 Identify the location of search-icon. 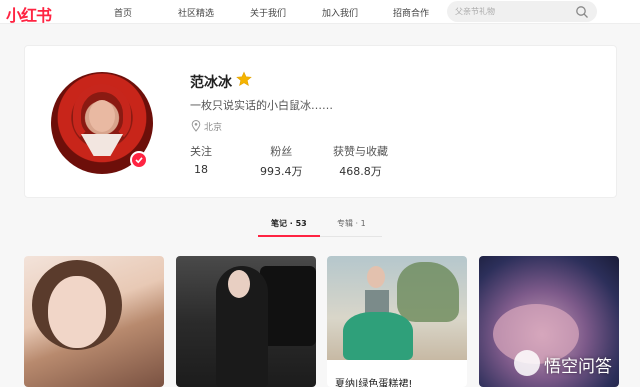
(582, 12).